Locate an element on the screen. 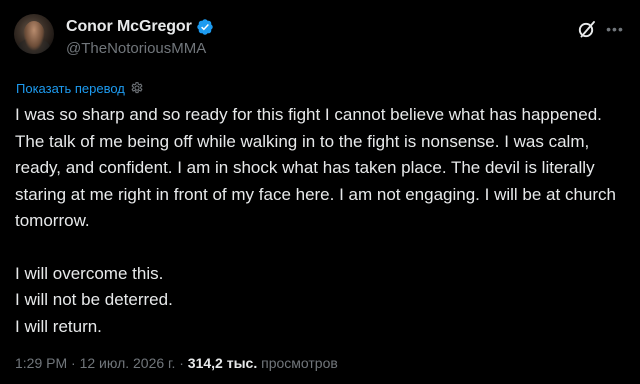  avatar is located at coordinates (34, 34).